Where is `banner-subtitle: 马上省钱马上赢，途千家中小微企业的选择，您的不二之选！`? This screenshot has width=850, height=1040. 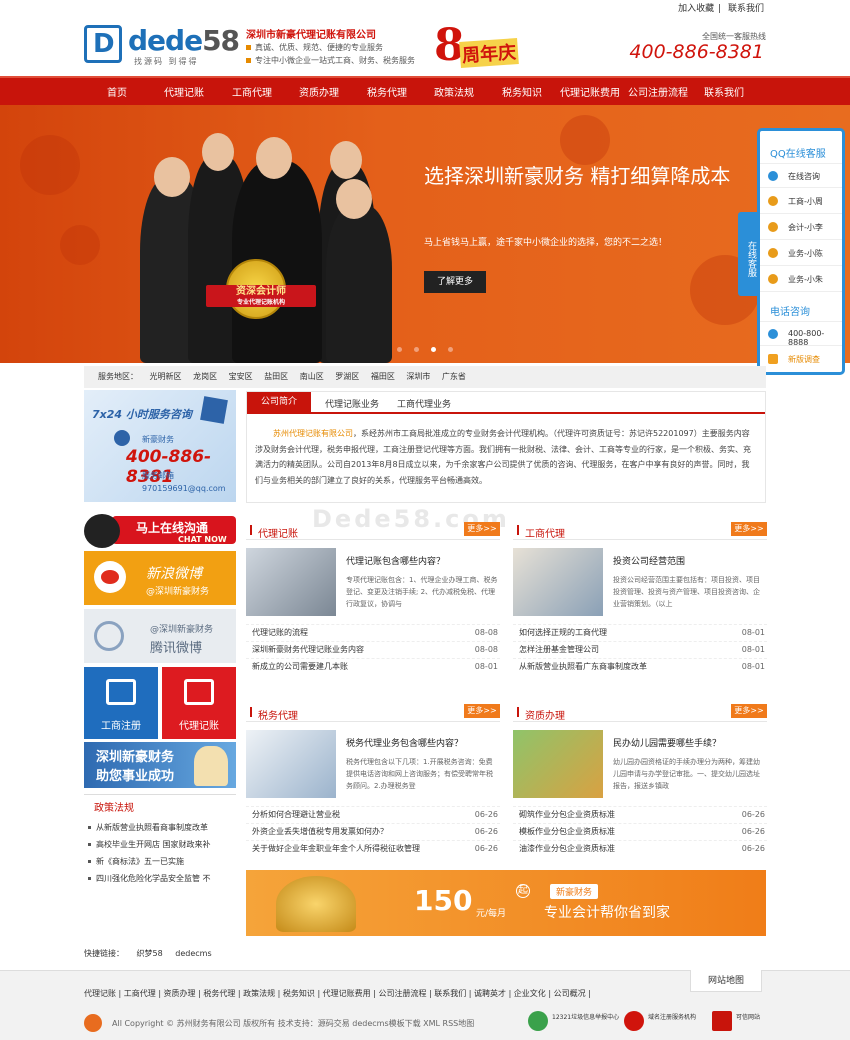 banner-subtitle: 马上省钱马上赢，途千家中小微企业的选择，您的不二之选！ is located at coordinates (546, 243).